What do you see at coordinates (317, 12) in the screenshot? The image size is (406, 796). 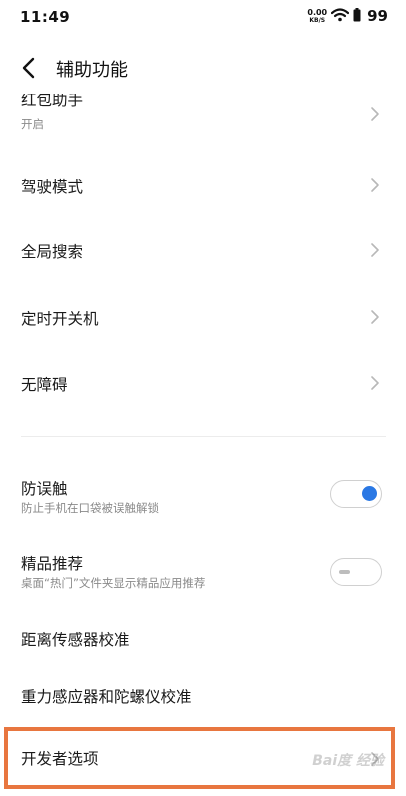 I see `network-speed-value: 0.00` at bounding box center [317, 12].